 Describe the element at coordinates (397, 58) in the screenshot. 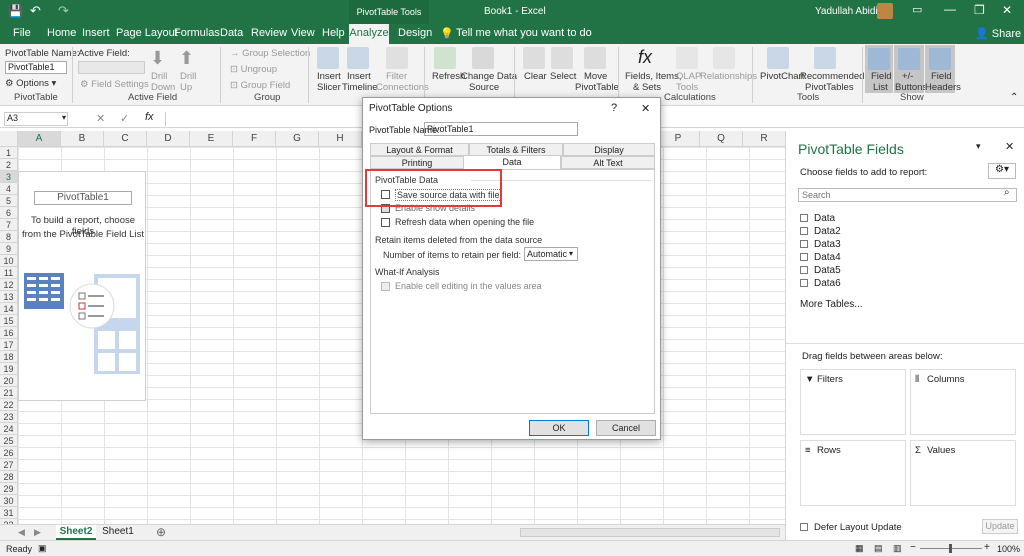

I see `filter-connections-icon` at that location.